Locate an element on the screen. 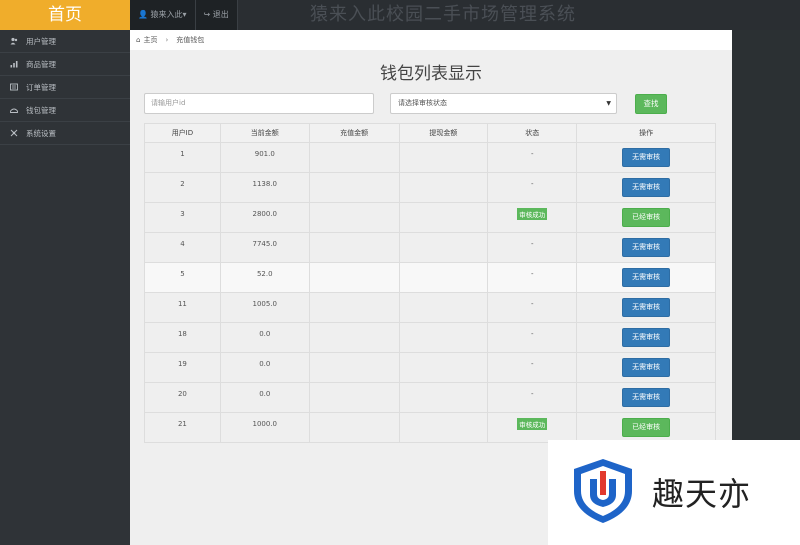 The height and width of the screenshot is (545, 800). breadcrumb-home: 主页 is located at coordinates (150, 40).